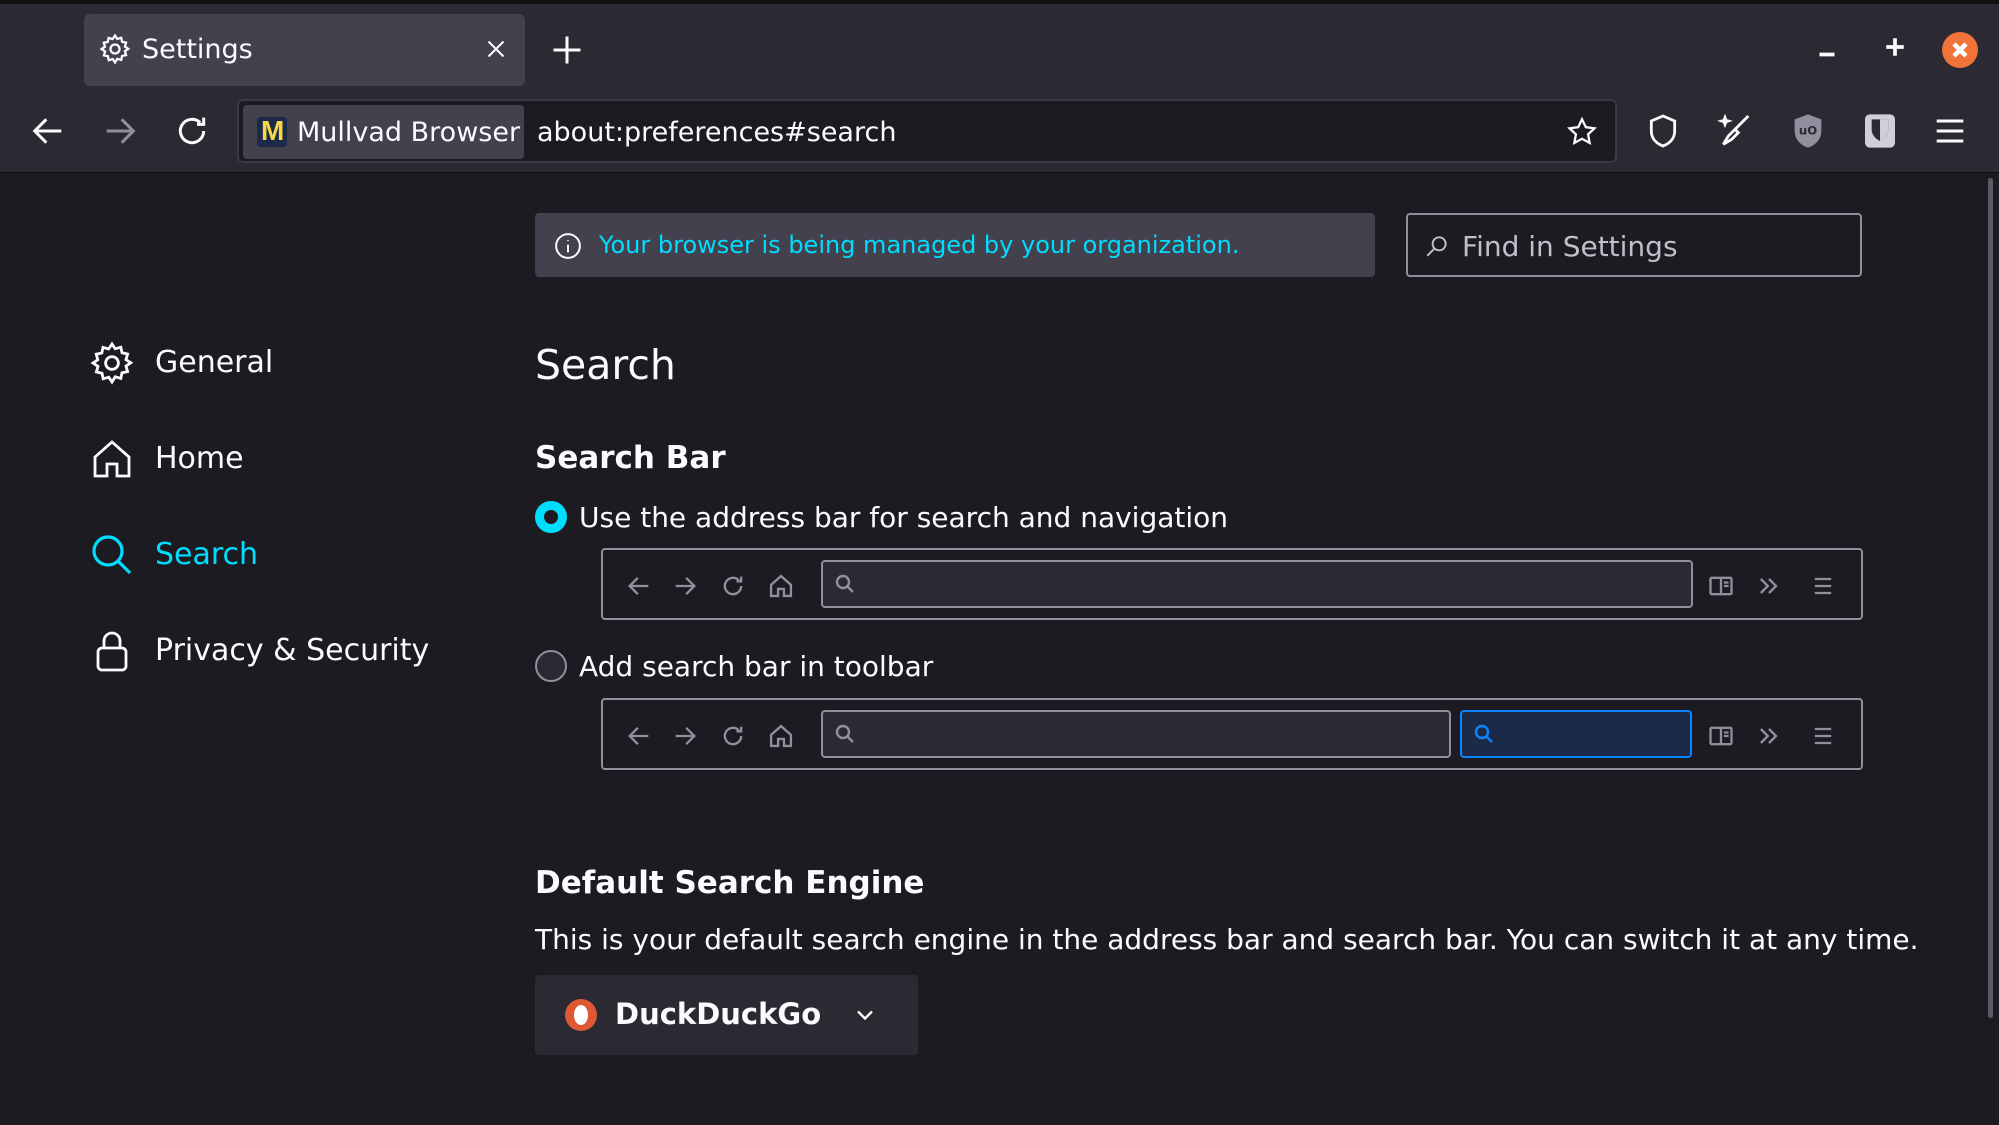 Image resolution: width=1999 pixels, height=1125 pixels. What do you see at coordinates (1576, 734) in the screenshot?
I see `preview-search-field` at bounding box center [1576, 734].